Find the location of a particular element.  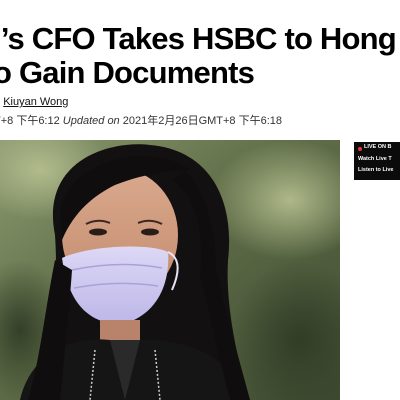

author-link: Kiuyan Wong is located at coordinates (35, 102).